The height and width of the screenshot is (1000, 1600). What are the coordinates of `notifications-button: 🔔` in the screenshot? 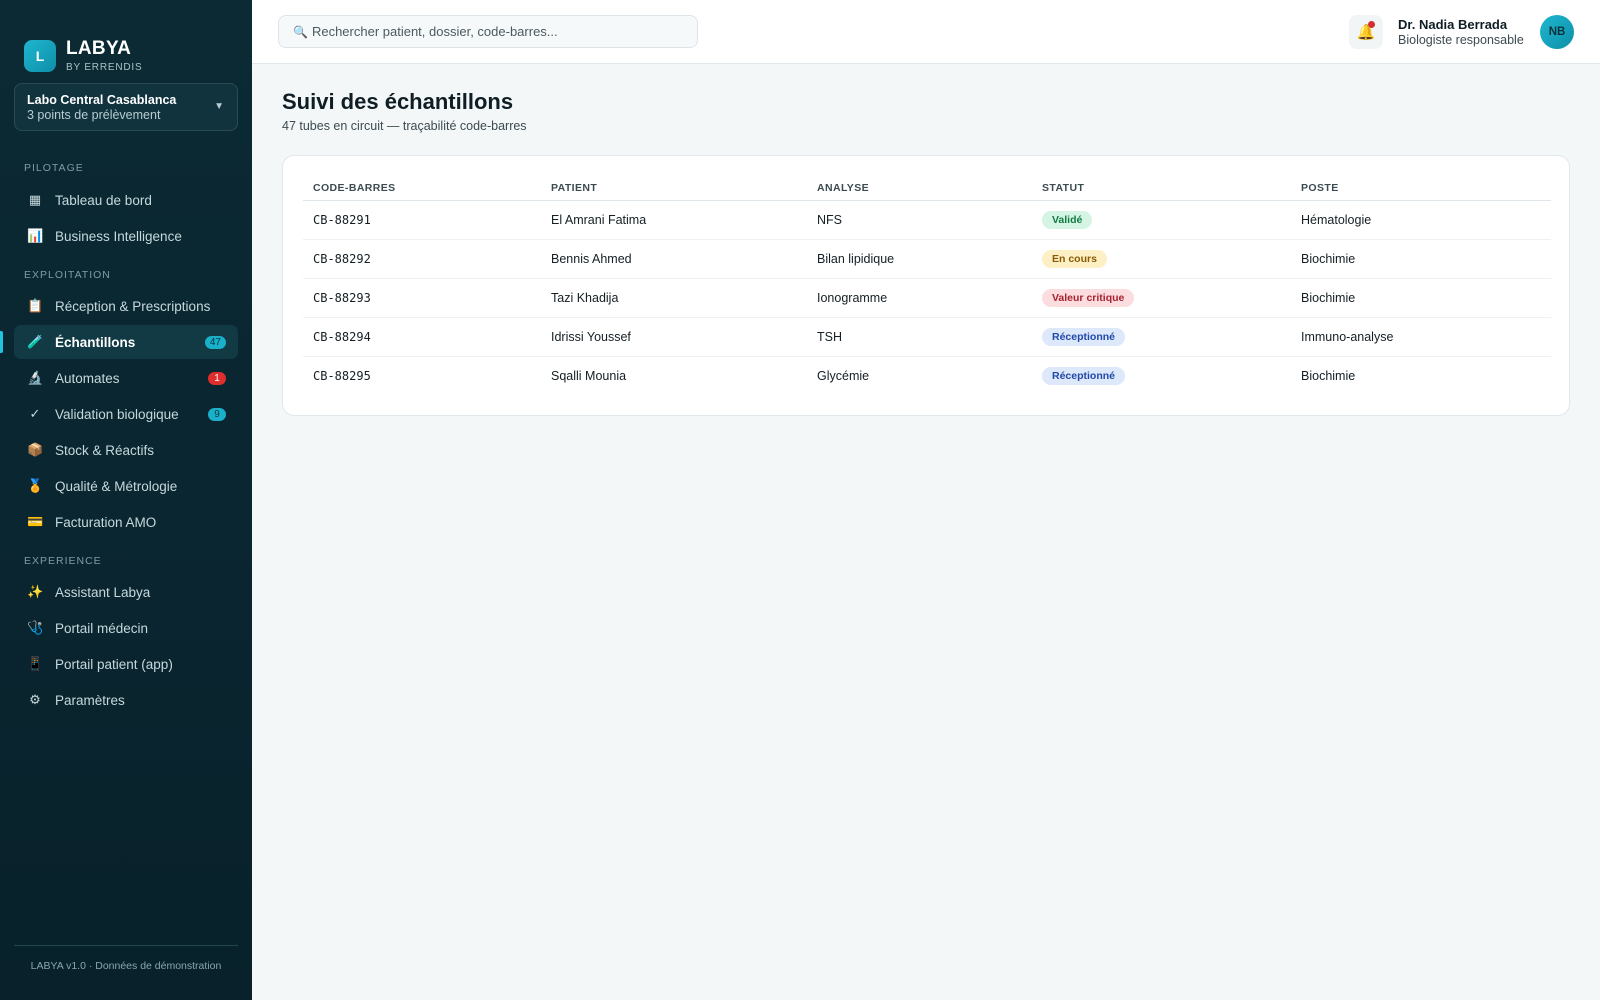 It's located at (1366, 32).